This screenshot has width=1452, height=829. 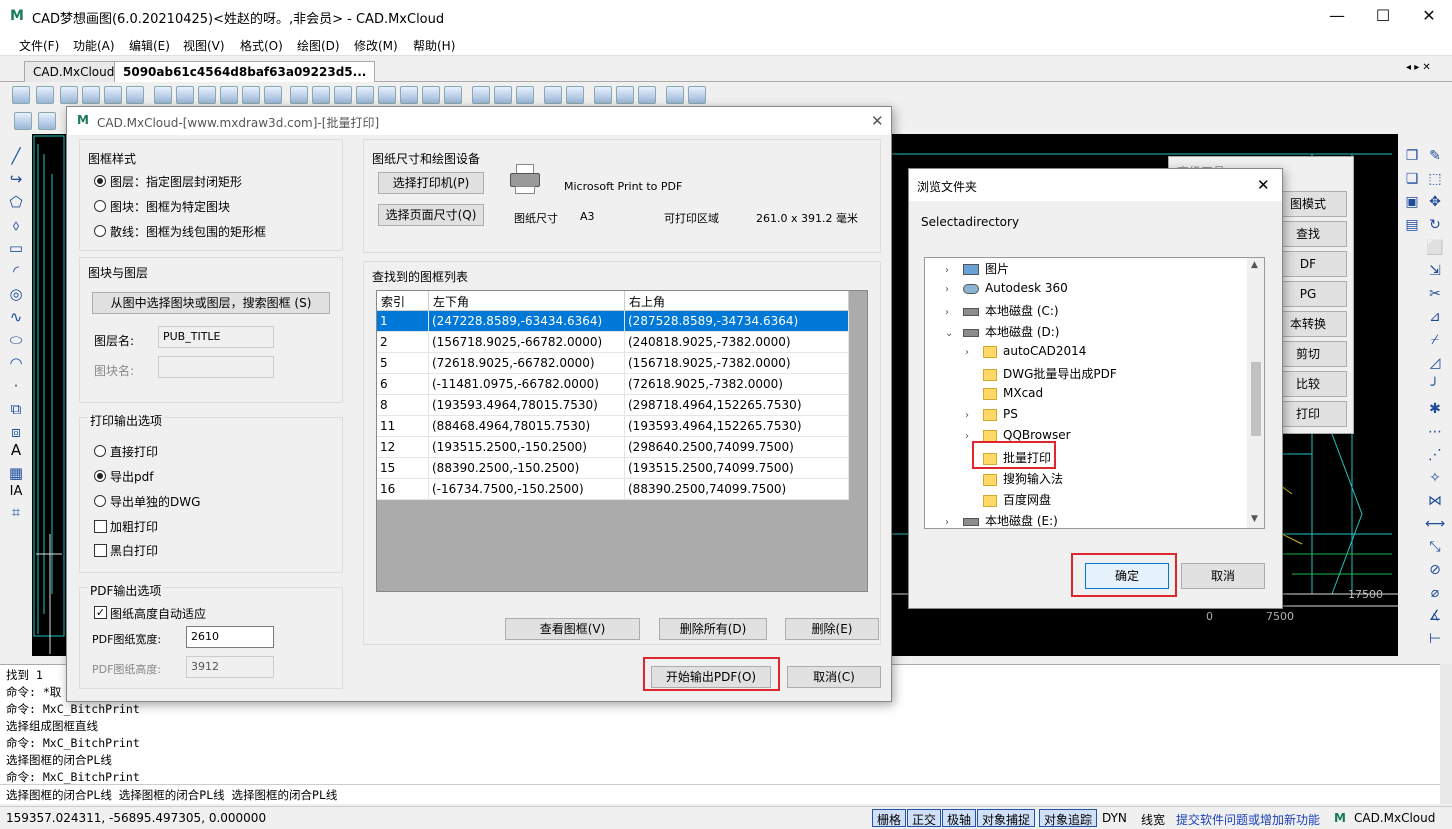 I want to click on orbit-icon, so click(x=343, y=95).